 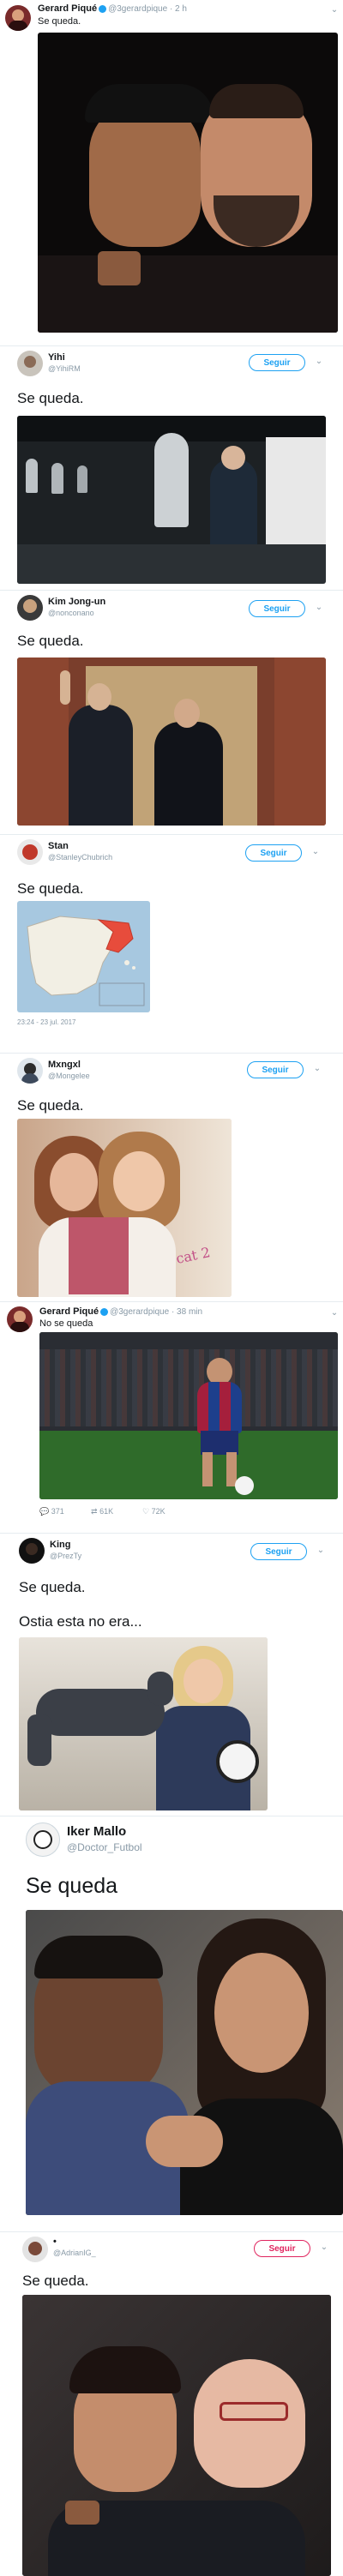 I want to click on author-handle: @nonconano, so click(x=71, y=613).